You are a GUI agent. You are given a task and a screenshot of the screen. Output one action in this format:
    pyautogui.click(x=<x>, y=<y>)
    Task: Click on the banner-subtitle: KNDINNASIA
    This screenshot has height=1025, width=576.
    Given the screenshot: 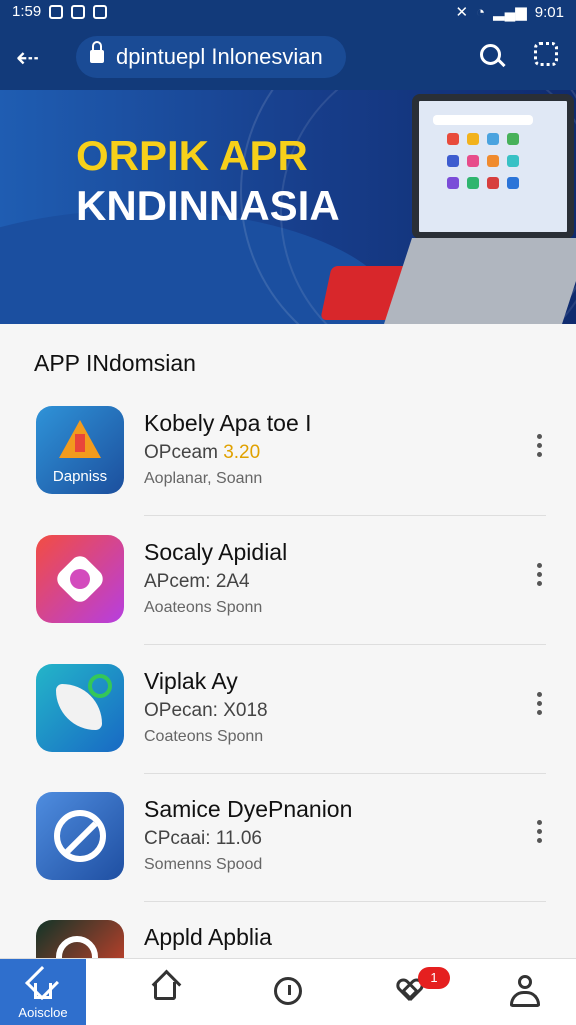 What is the action you would take?
    pyautogui.click(x=208, y=205)
    